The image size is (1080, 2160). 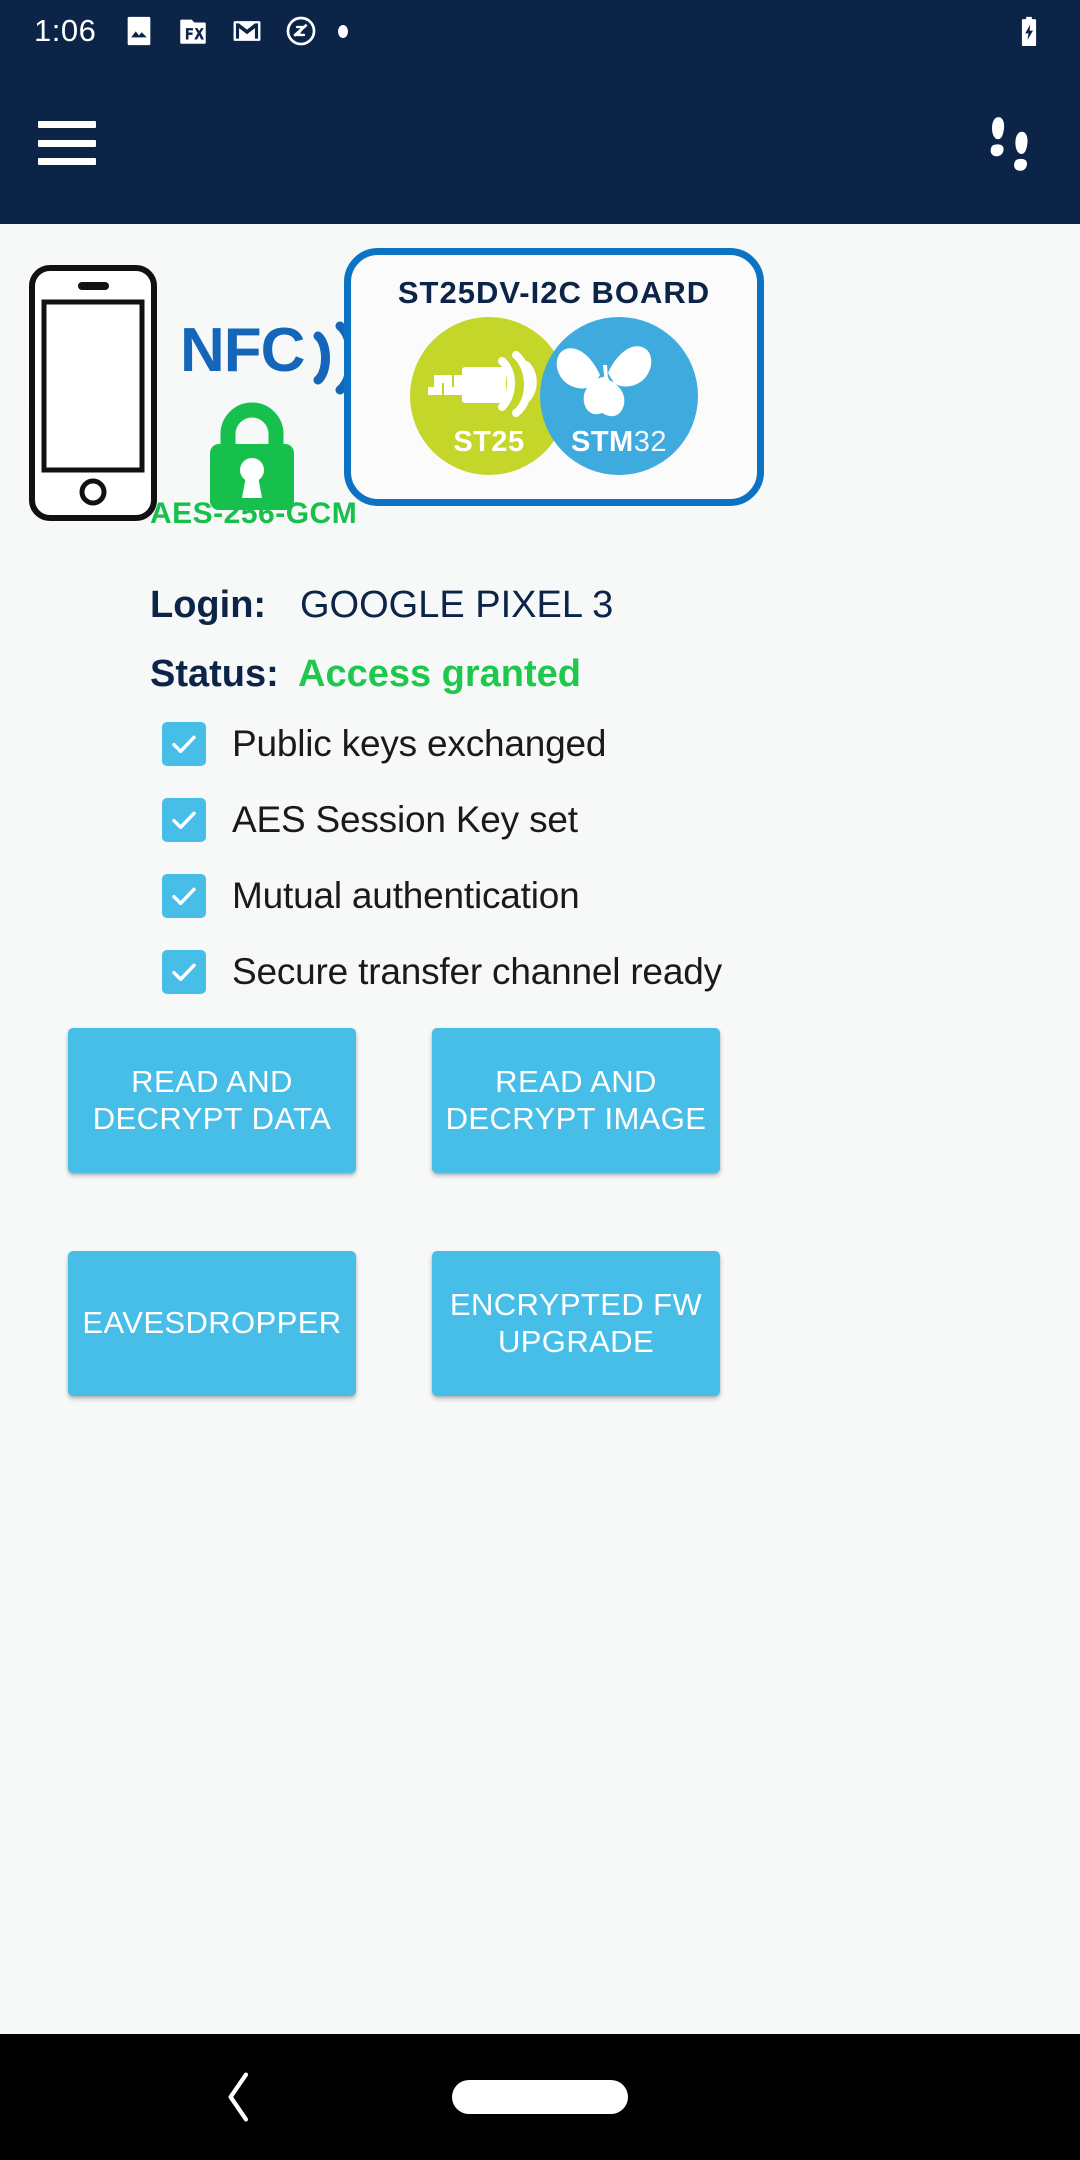 What do you see at coordinates (615, 674) in the screenshot?
I see `status-row: Status: Access granted` at bounding box center [615, 674].